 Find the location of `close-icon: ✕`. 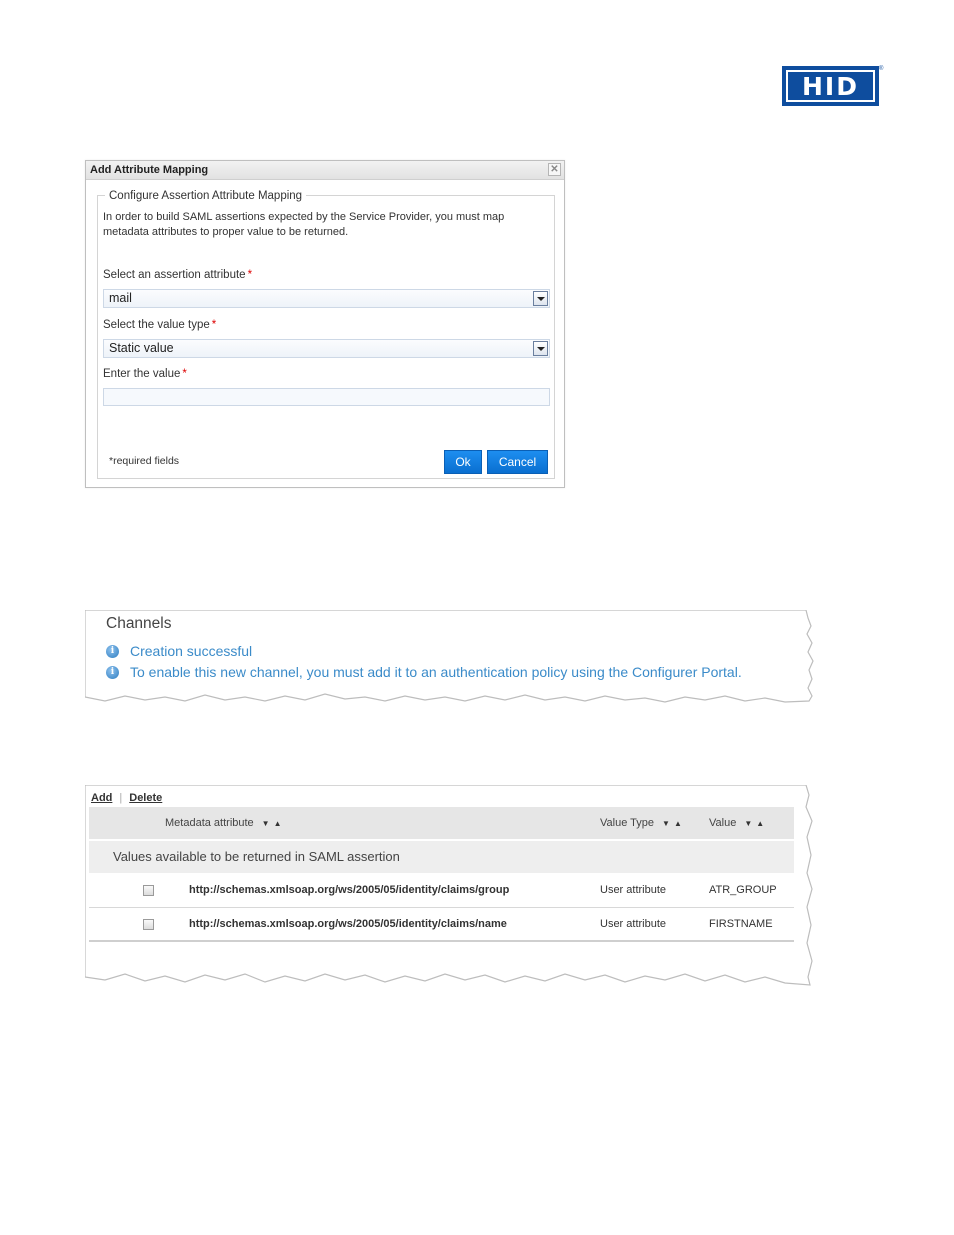

close-icon: ✕ is located at coordinates (554, 169).